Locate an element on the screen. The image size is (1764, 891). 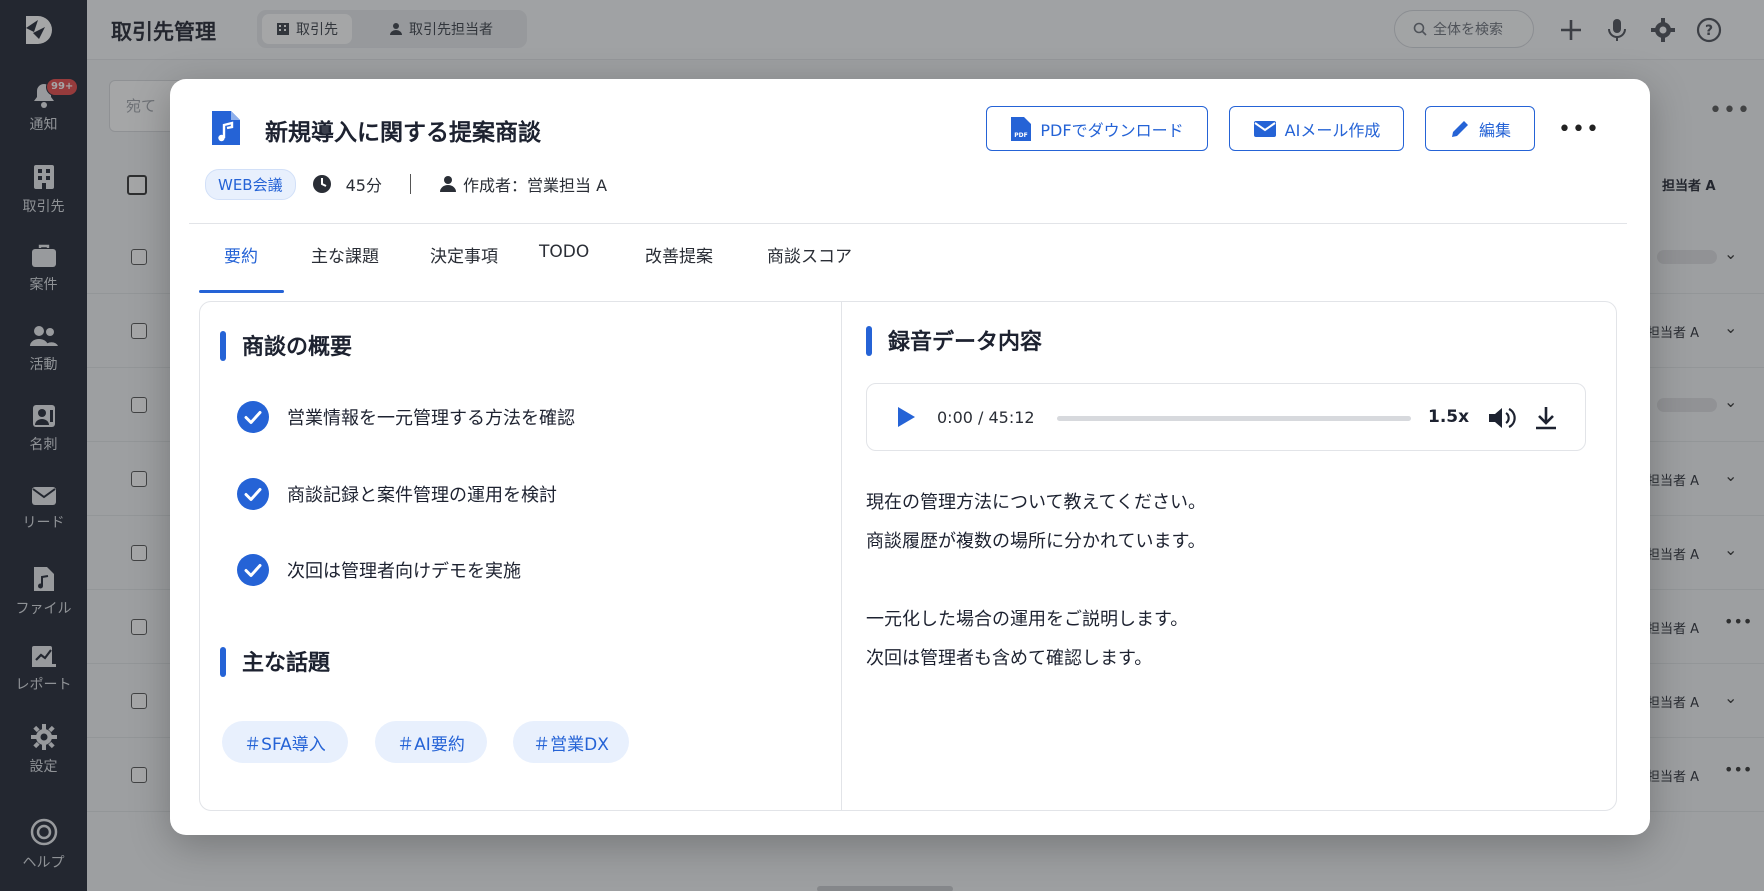
person-icon is located at coordinates (447, 184).